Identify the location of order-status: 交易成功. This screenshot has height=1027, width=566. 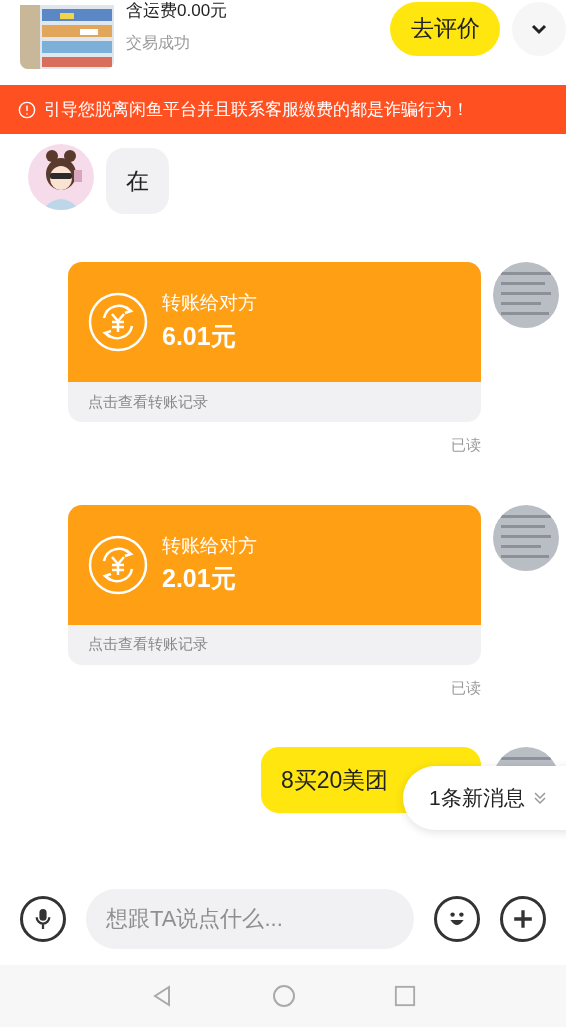
(158, 43).